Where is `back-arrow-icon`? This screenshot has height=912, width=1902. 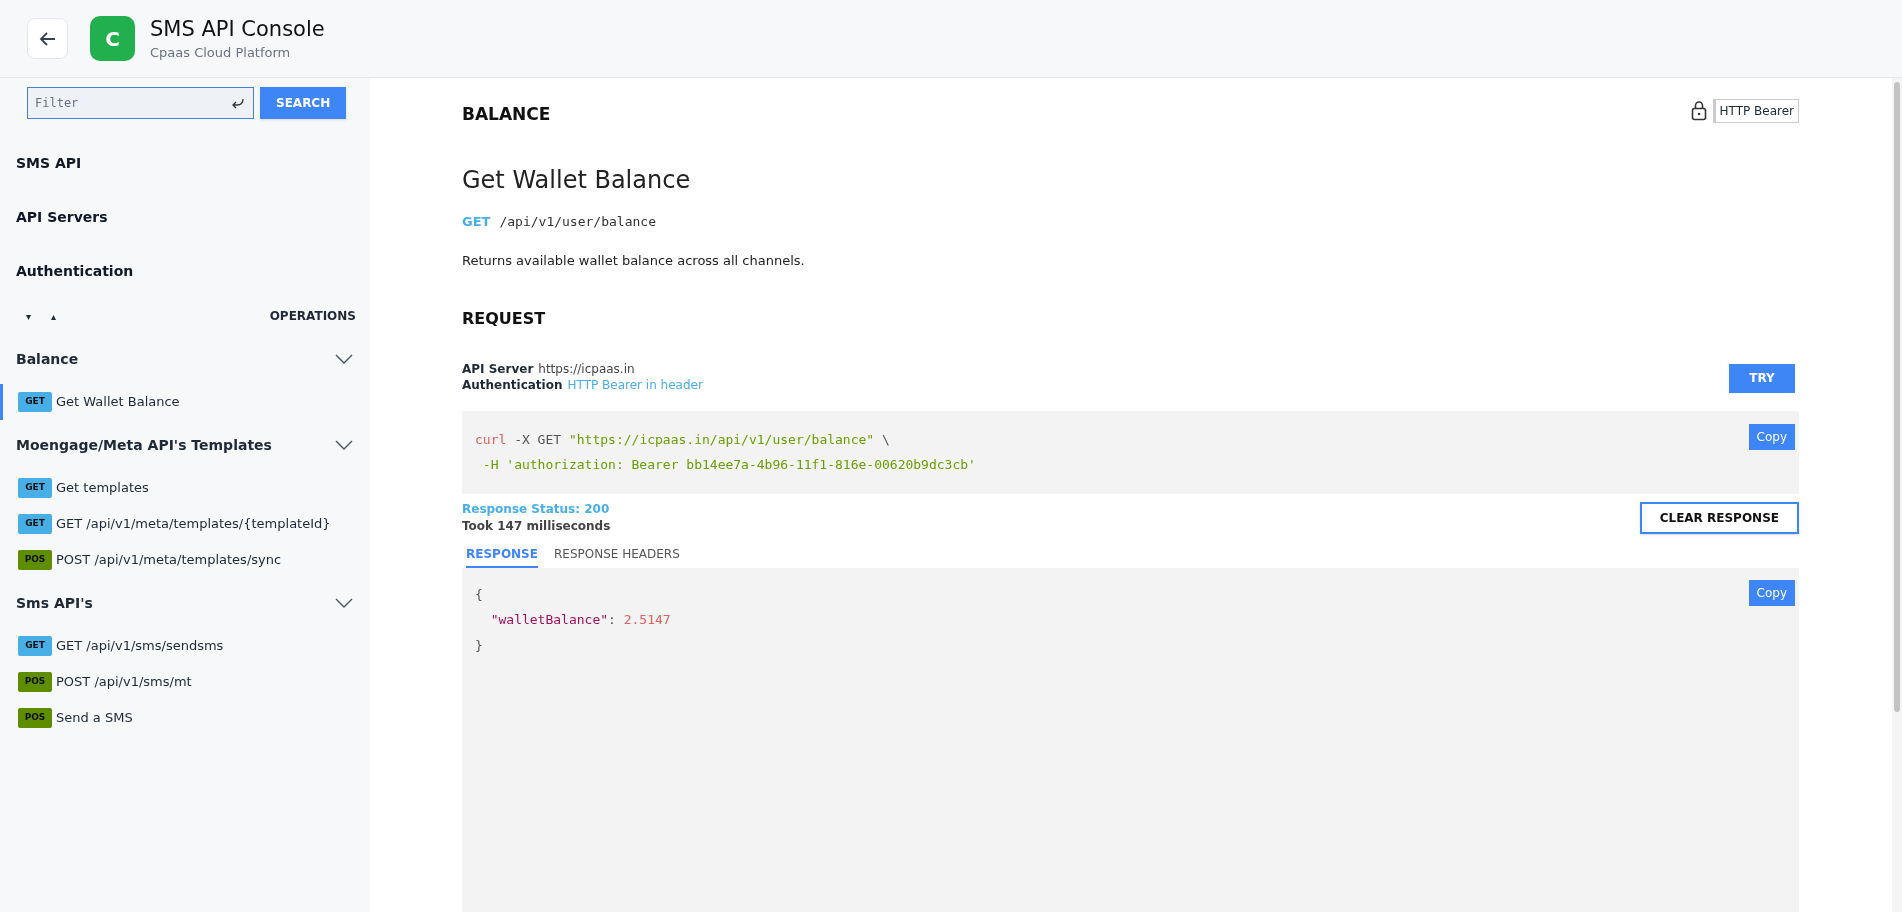
back-arrow-icon is located at coordinates (47, 38).